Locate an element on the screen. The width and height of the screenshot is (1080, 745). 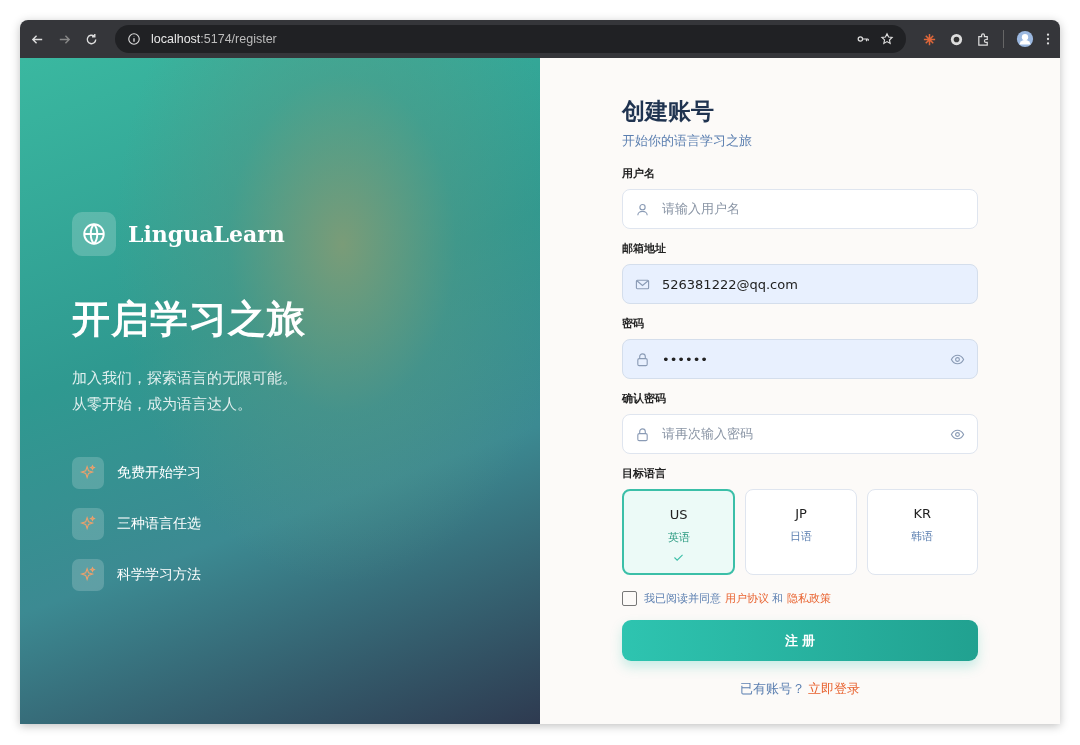
hero-description: 加入我们，探索语言的无限可能。 从零开始，成为语言达人。 is located at coordinates (185, 391).